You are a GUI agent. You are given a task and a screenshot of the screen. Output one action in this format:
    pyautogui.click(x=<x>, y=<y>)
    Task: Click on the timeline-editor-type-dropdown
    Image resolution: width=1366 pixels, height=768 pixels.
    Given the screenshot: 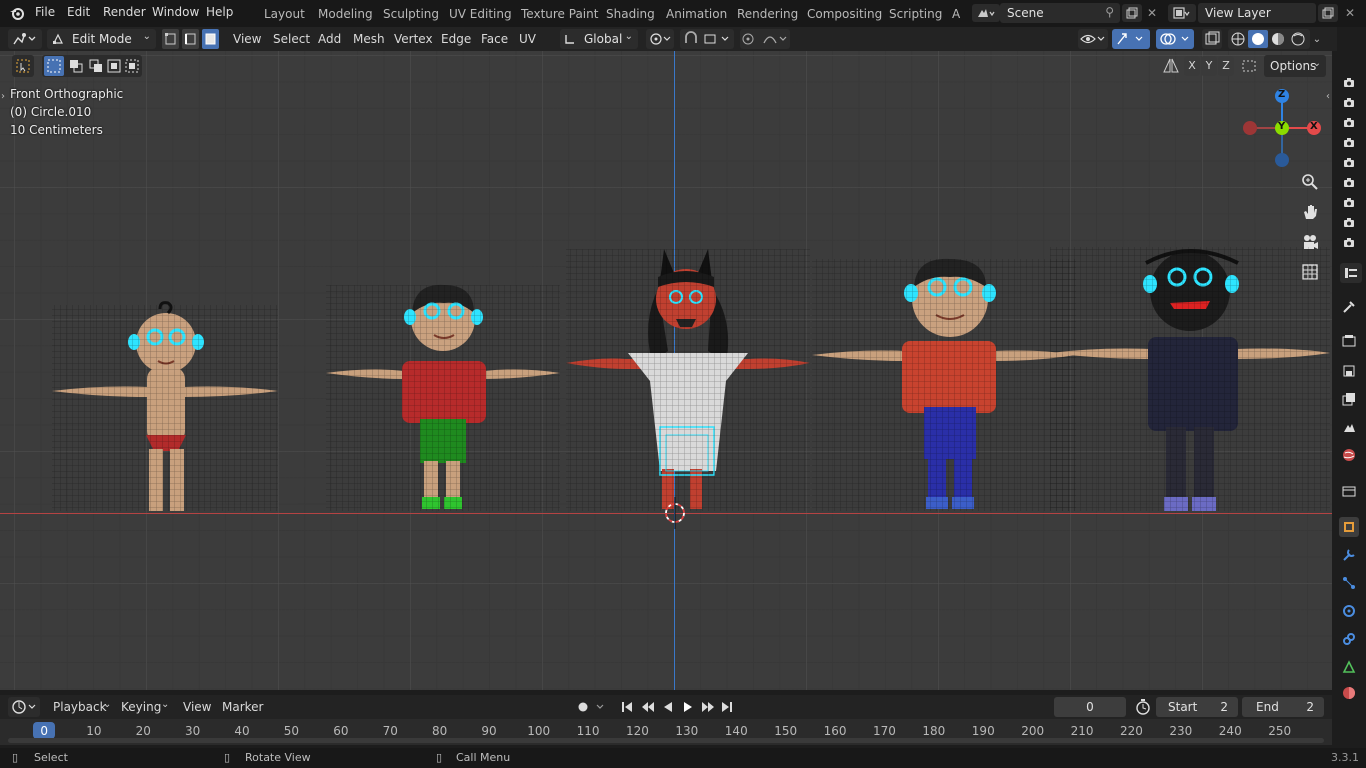 What is the action you would take?
    pyautogui.click(x=24, y=707)
    